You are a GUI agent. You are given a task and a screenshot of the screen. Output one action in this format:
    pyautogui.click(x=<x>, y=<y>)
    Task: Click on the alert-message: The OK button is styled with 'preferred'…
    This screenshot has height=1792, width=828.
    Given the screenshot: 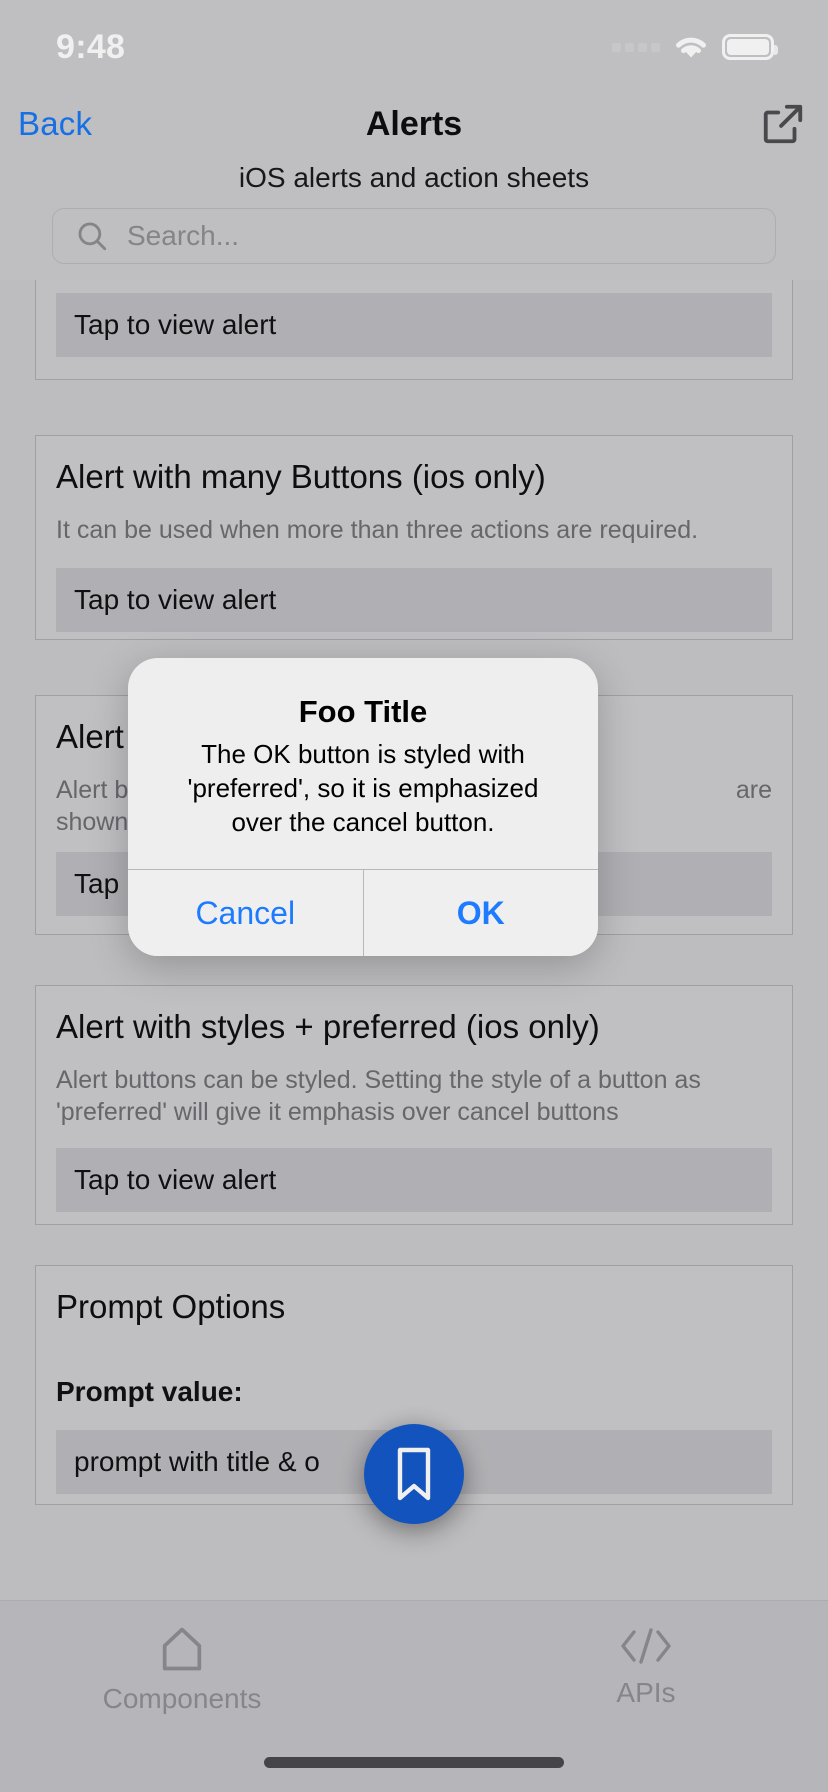 What is the action you would take?
    pyautogui.click(x=363, y=788)
    